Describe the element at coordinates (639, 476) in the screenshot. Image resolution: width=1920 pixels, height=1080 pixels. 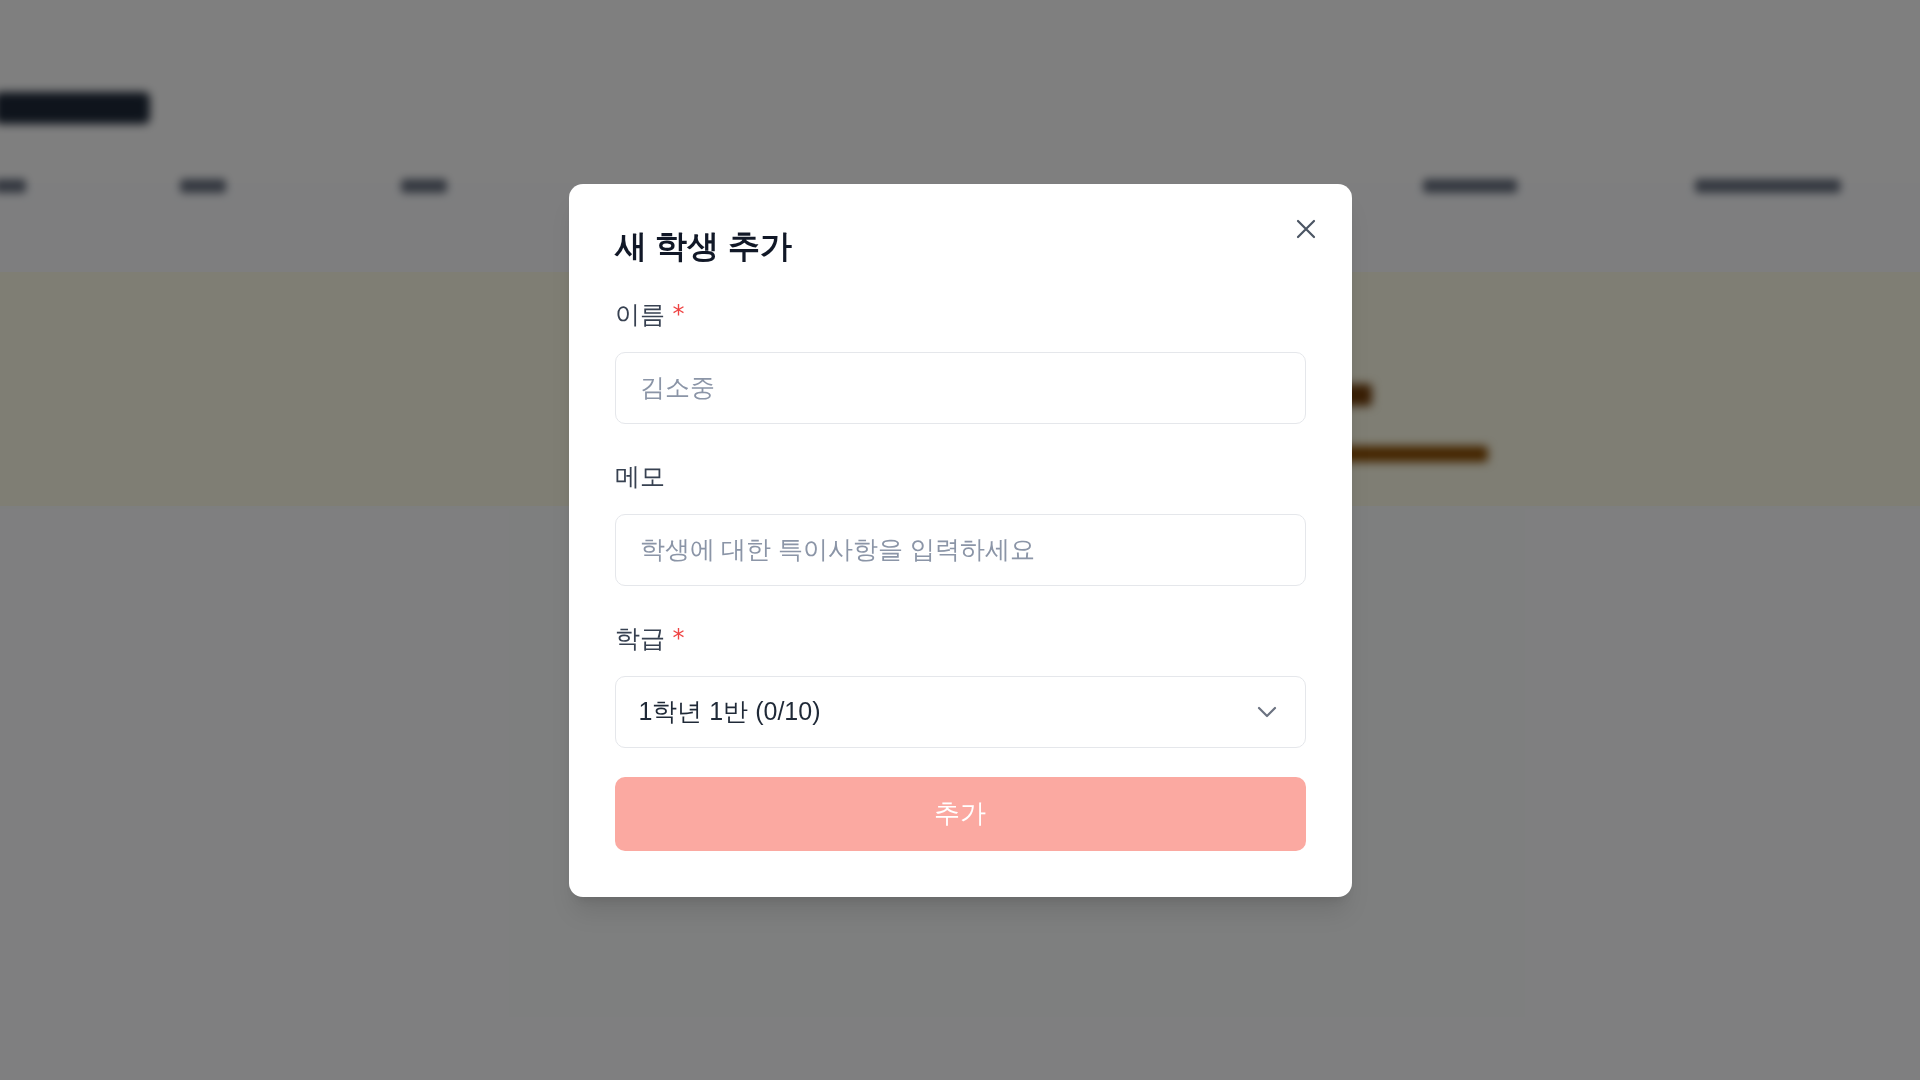
I see `field-label: 메모` at that location.